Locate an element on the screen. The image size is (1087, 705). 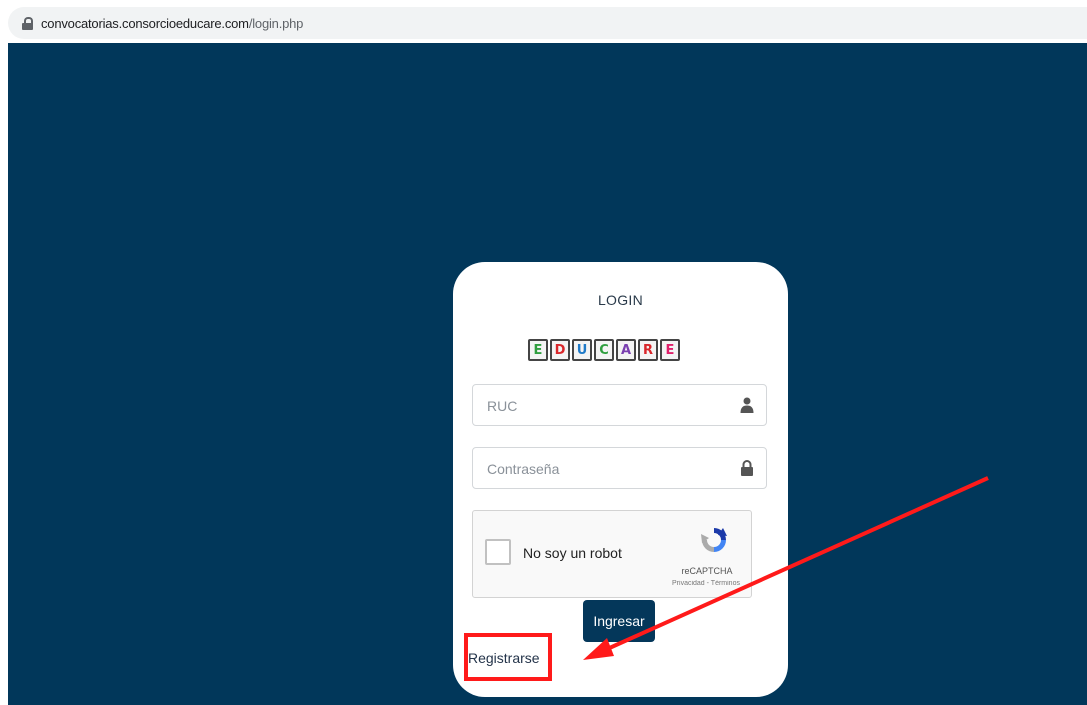
logo-block-1: D is located at coordinates (560, 350).